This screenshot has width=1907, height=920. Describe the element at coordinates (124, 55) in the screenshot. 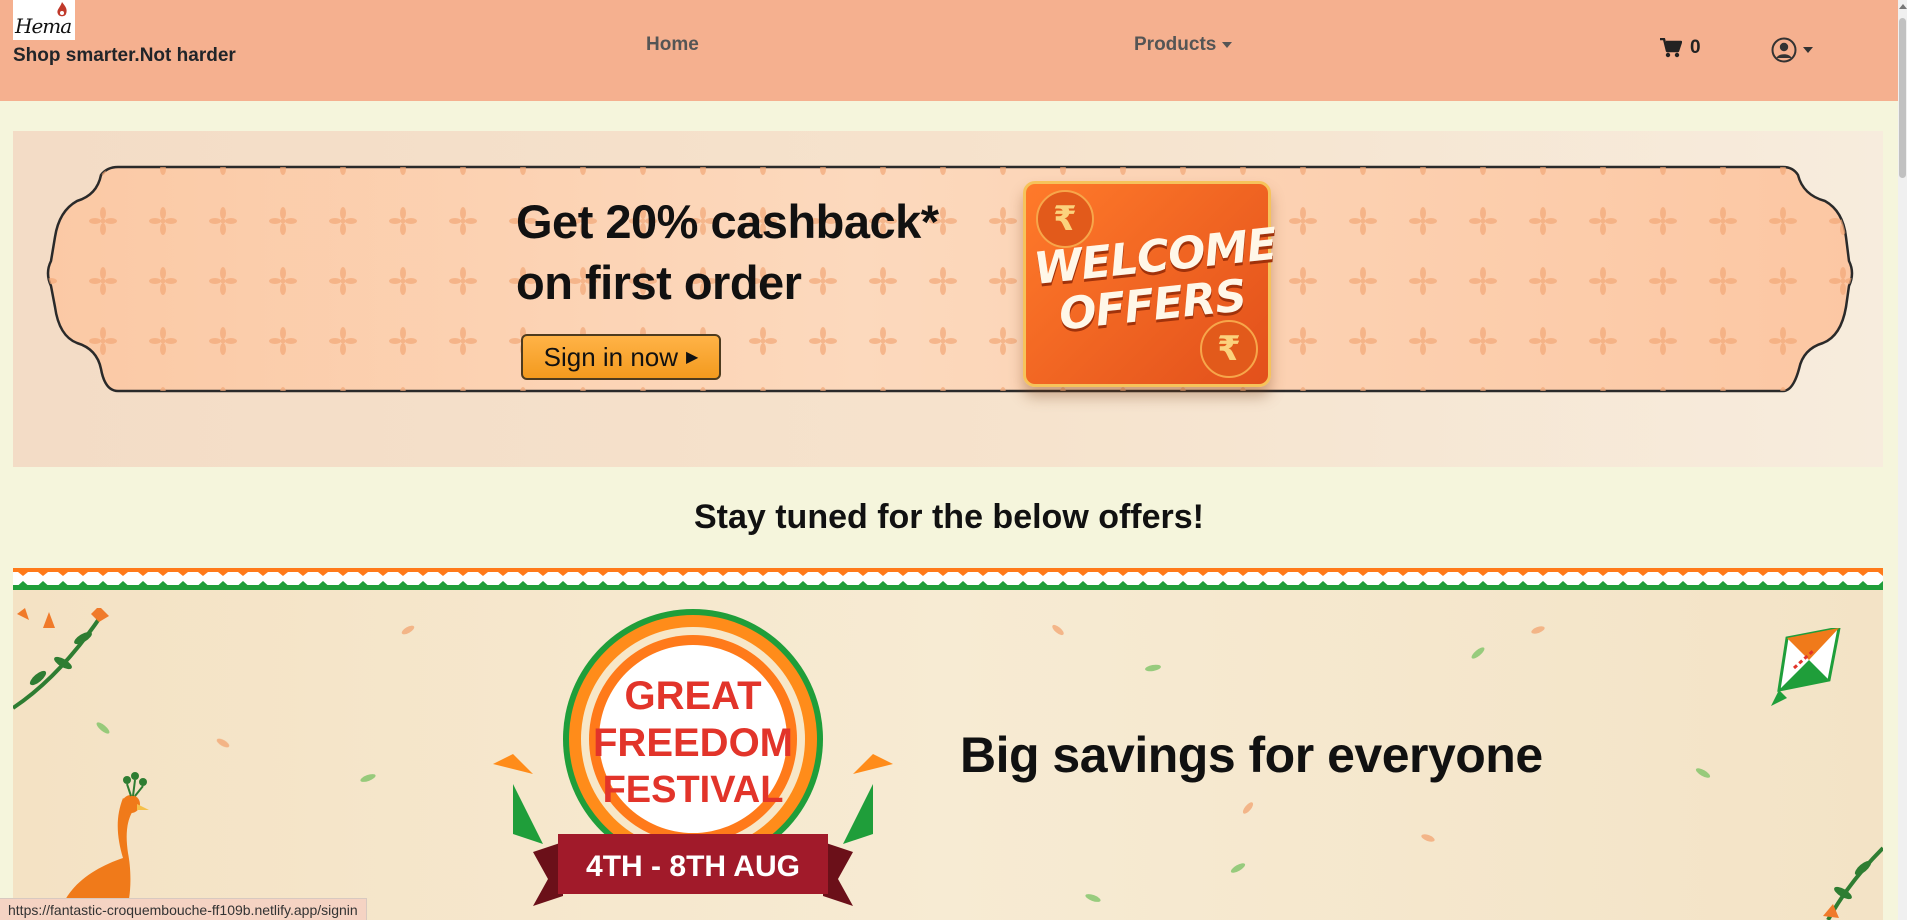

I see `brand-tagline: Shop smarter.Not harder` at that location.